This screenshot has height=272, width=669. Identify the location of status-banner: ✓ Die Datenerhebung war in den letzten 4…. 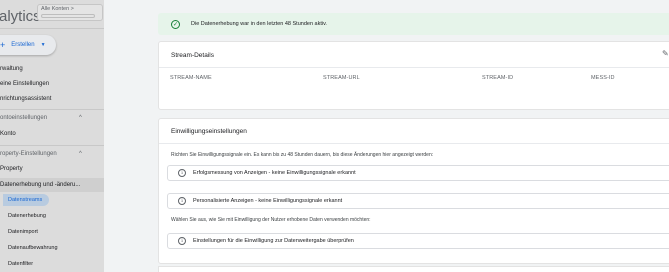
(413, 24).